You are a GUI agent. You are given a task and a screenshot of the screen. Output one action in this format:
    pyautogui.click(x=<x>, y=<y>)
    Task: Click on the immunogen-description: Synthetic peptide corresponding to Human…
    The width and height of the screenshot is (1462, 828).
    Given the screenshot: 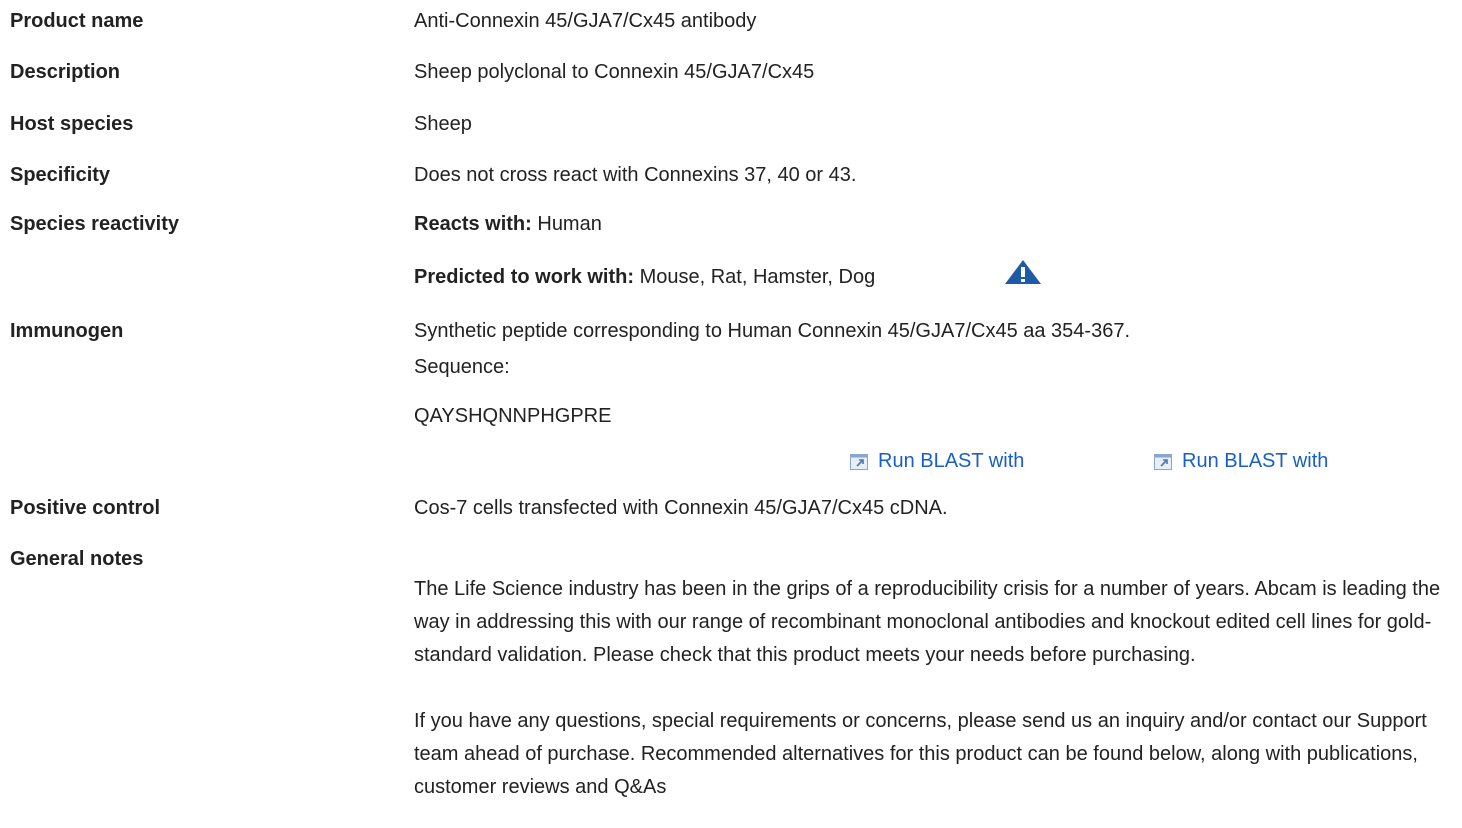 What is the action you would take?
    pyautogui.click(x=772, y=331)
    